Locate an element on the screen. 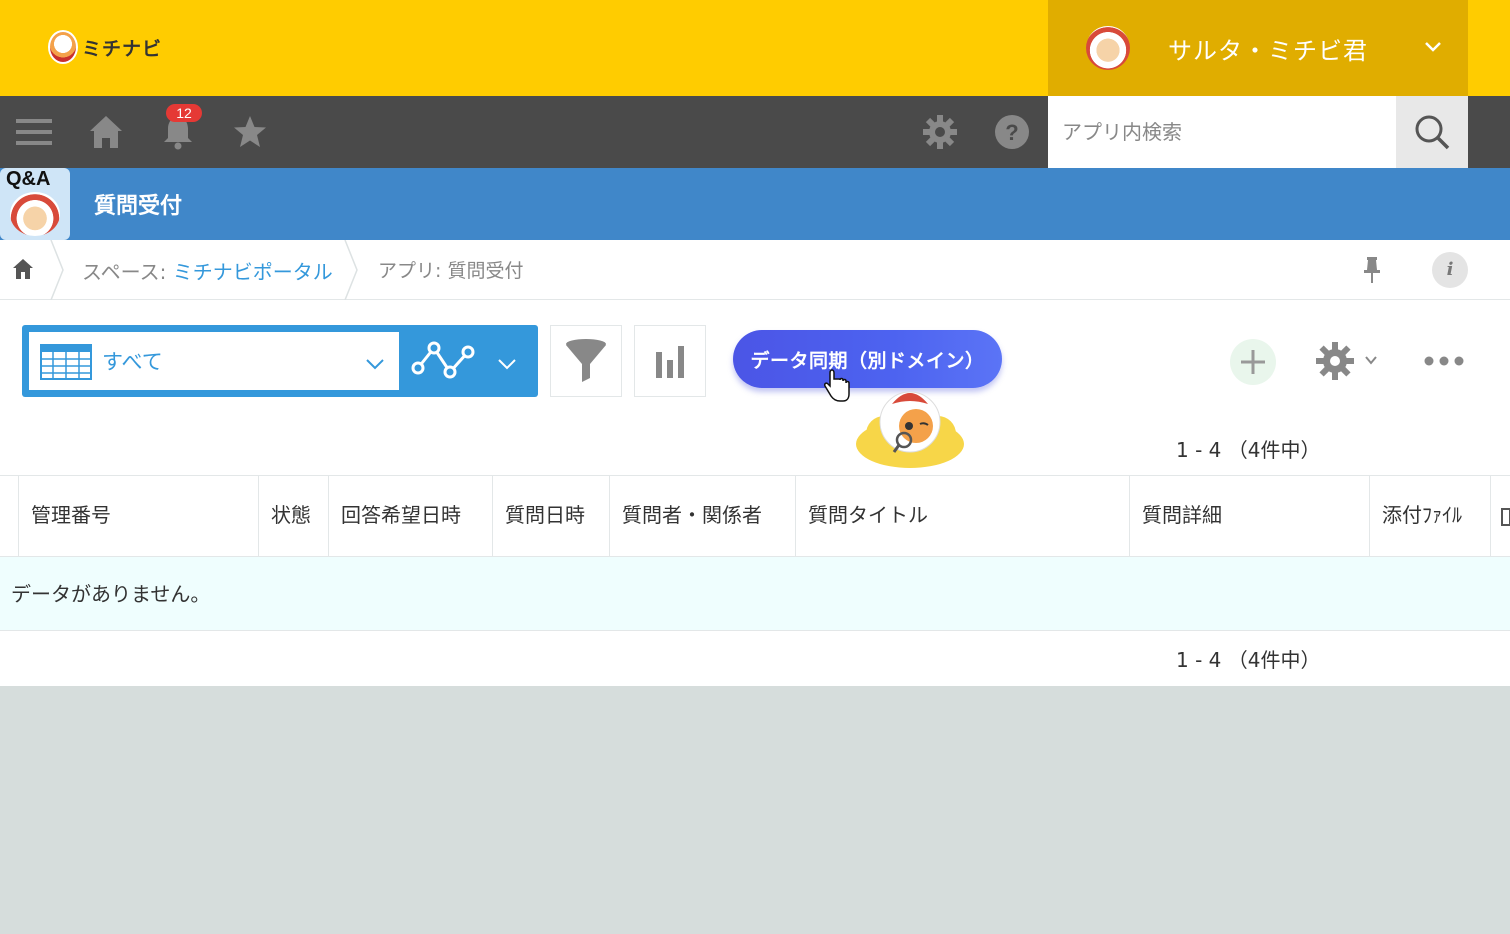 The image size is (1510, 934). graph-icon is located at coordinates (443, 361).